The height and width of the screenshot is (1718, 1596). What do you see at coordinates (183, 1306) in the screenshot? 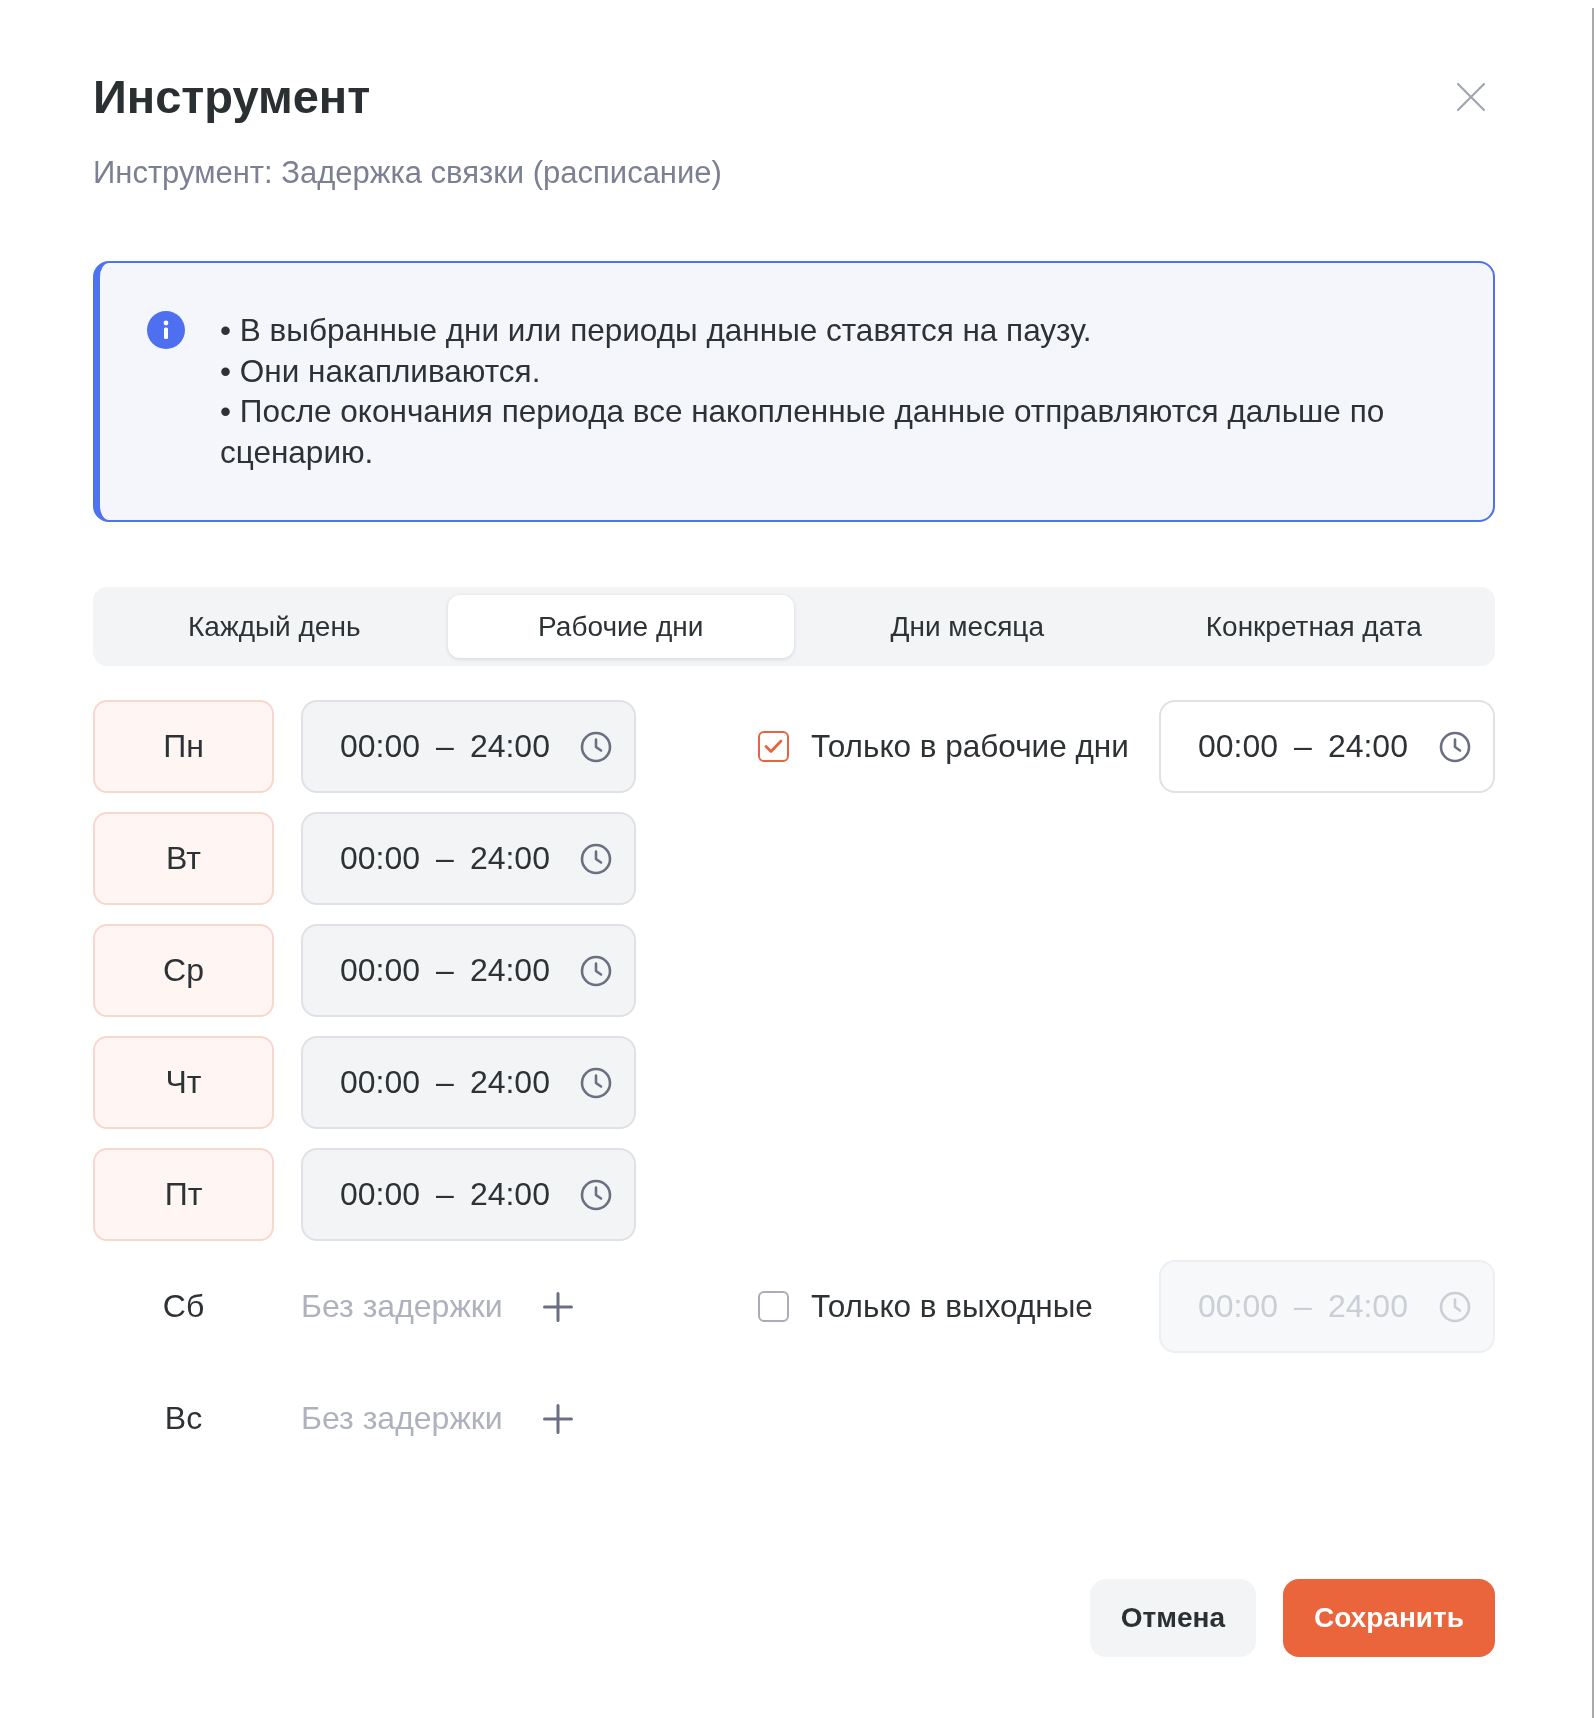
I see `day-label: Сб` at bounding box center [183, 1306].